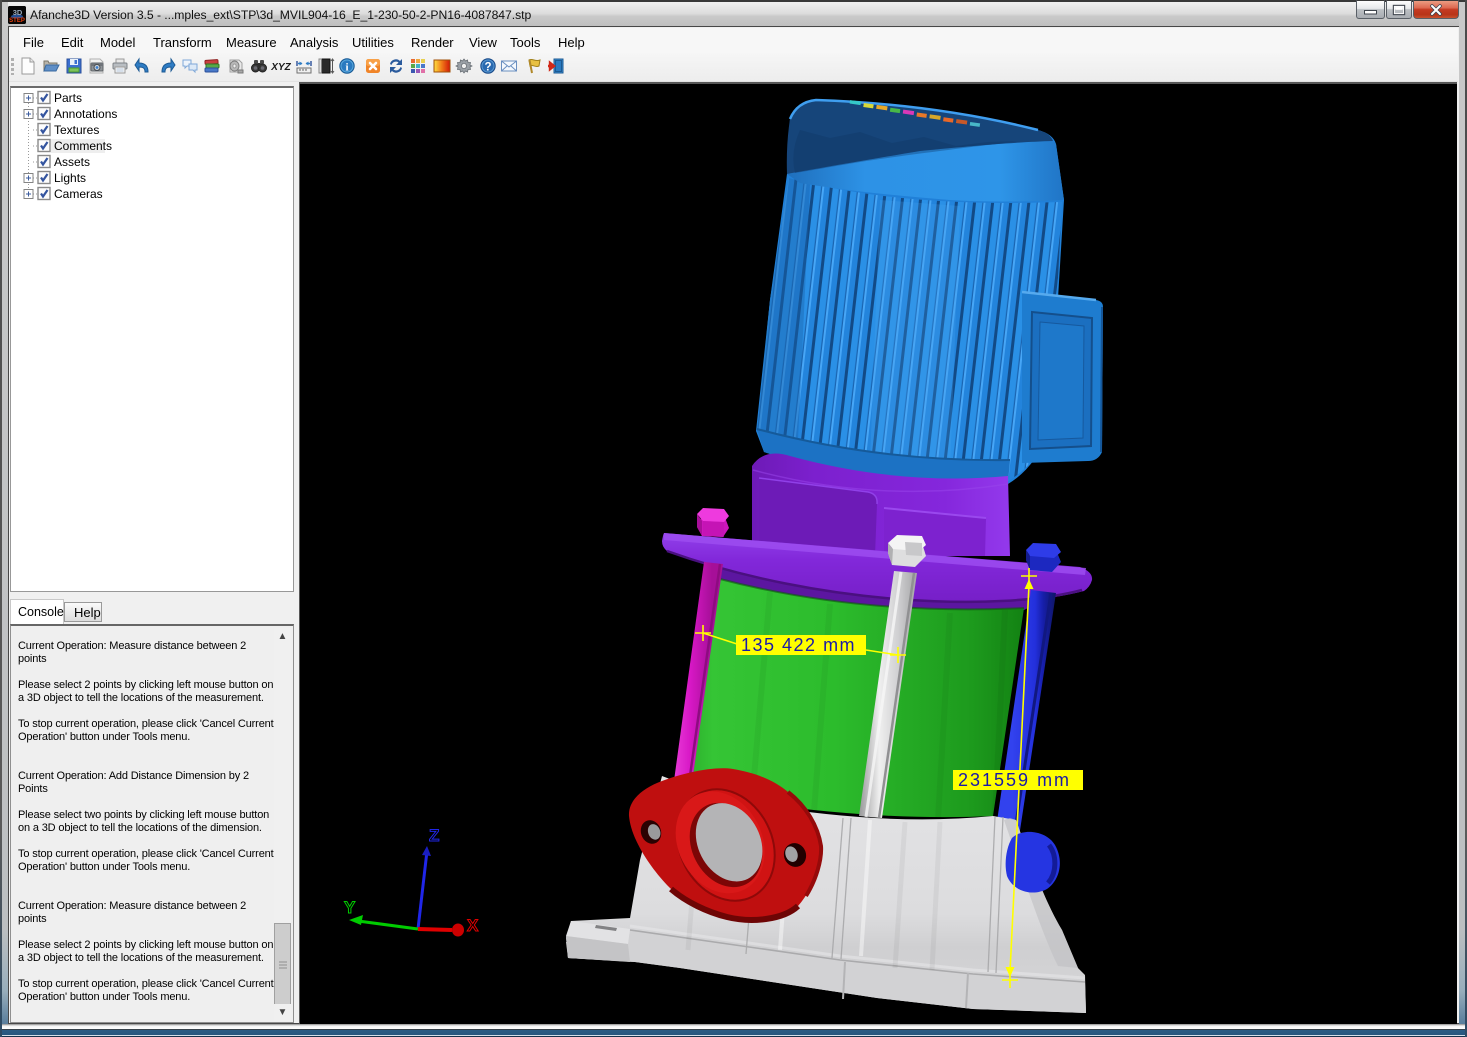 The image size is (1467, 1037). Describe the element at coordinates (72, 162) in the screenshot. I see `svg-text: Assets` at that location.